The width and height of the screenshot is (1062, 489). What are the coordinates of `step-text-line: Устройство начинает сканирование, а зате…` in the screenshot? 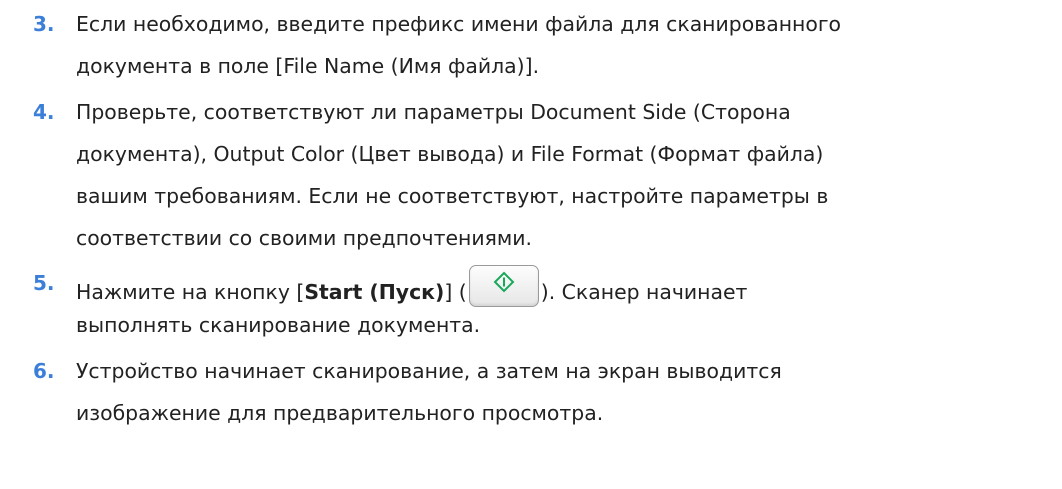 It's located at (429, 371).